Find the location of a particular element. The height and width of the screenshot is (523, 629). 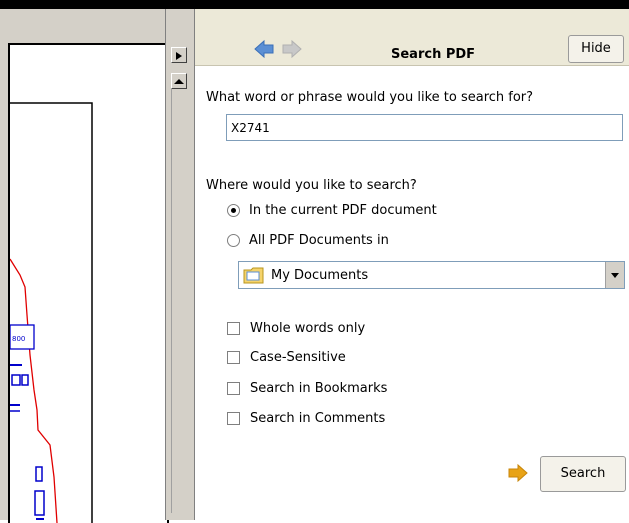

checkbox-search-comments is located at coordinates (233, 418).